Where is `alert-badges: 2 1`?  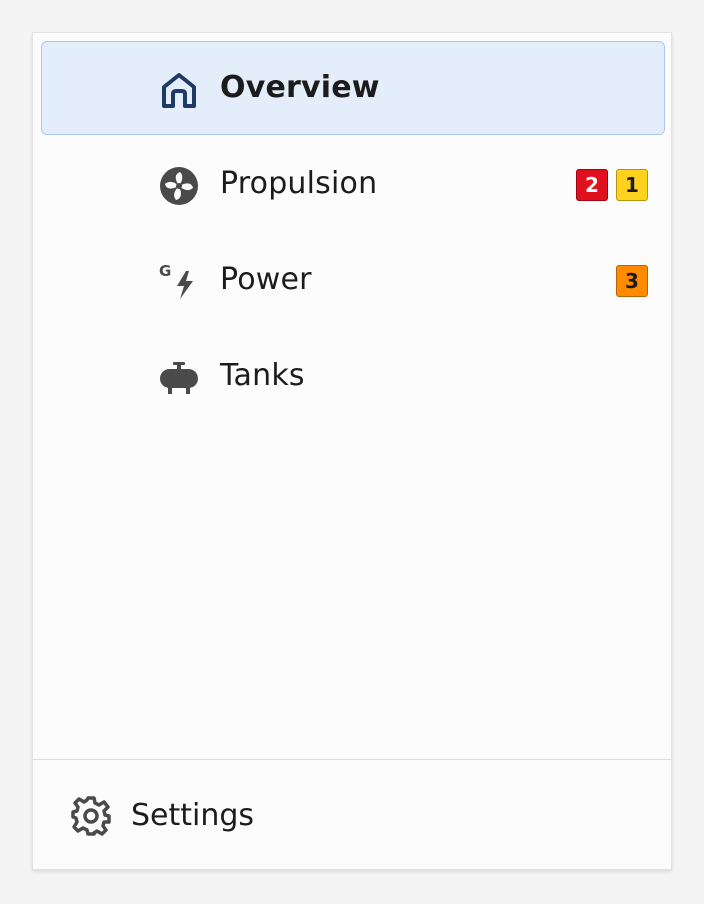 alert-badges: 2 1 is located at coordinates (612, 185).